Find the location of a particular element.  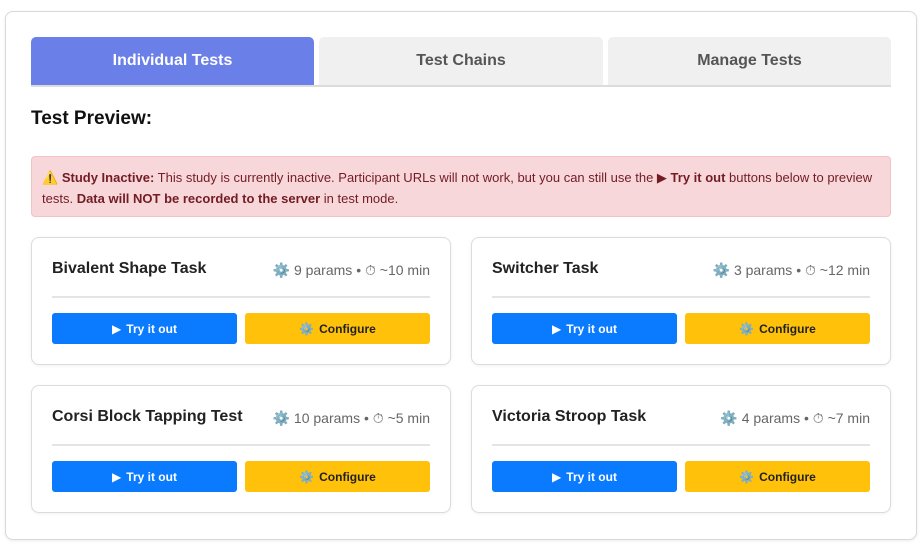

param-count: 4 params is located at coordinates (771, 418).